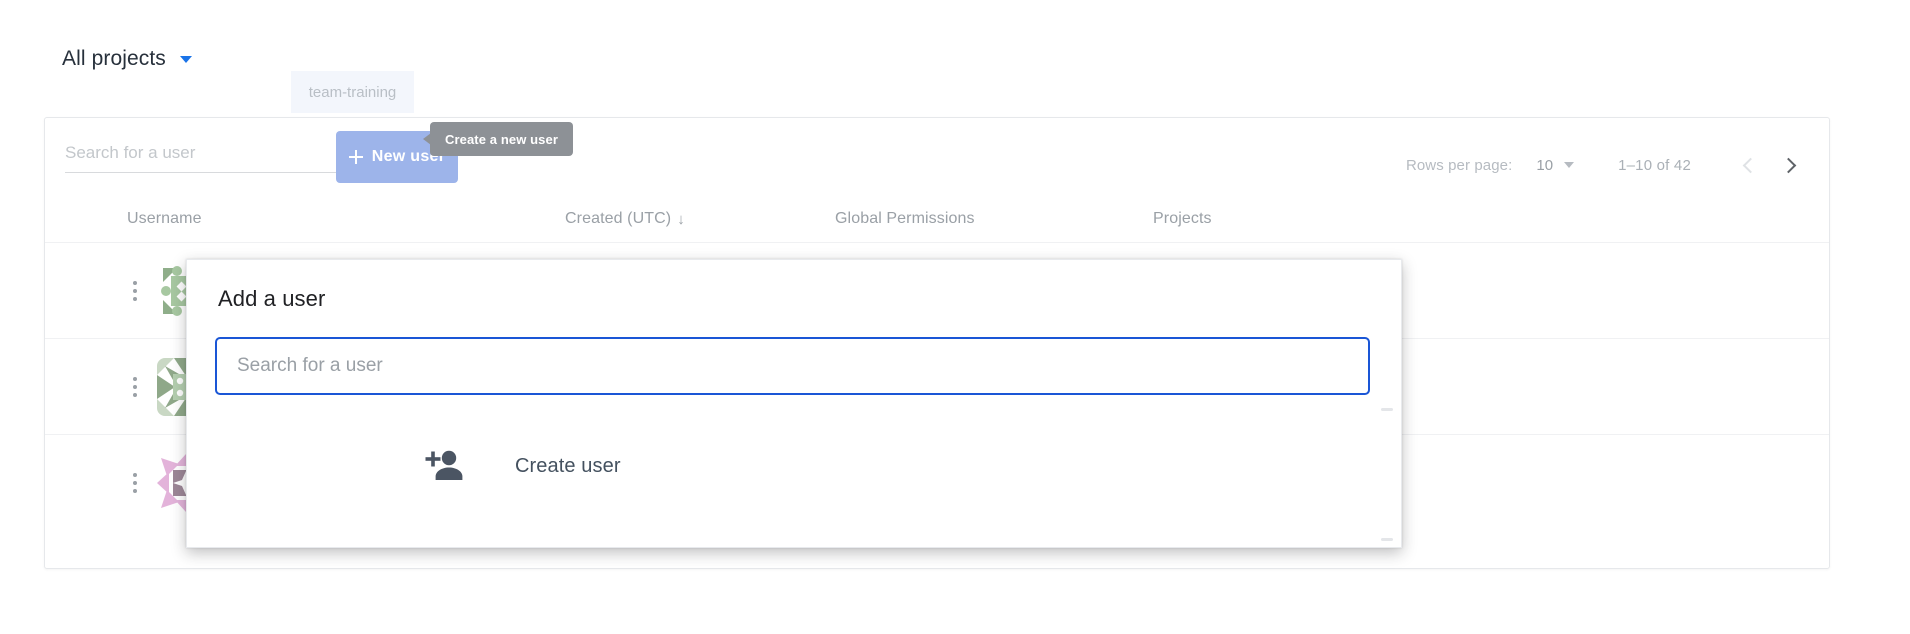 The height and width of the screenshot is (634, 1910). I want to click on next-page-button, so click(1790, 165).